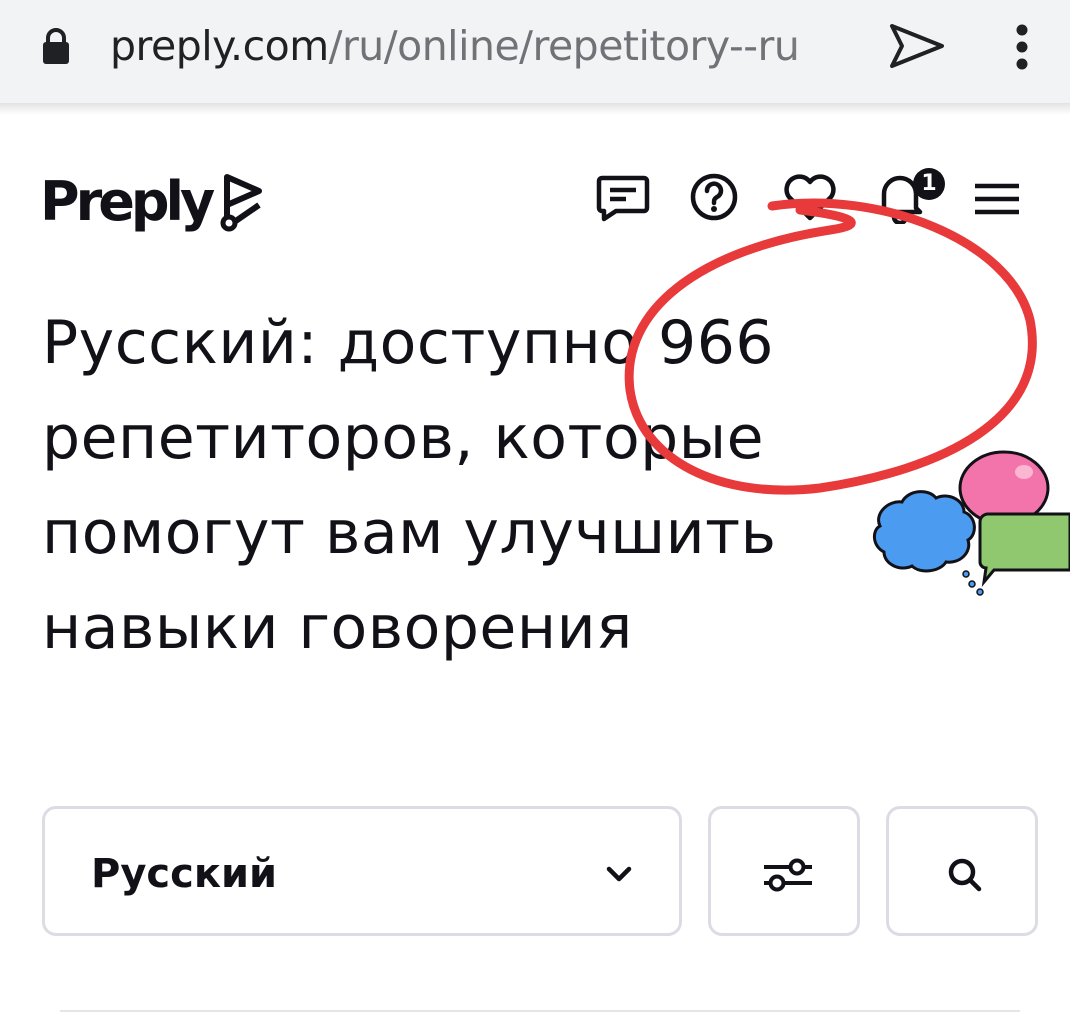 Image resolution: width=1070 pixels, height=1014 pixels. Describe the element at coordinates (56, 48) in the screenshot. I see `lock-icon` at that location.